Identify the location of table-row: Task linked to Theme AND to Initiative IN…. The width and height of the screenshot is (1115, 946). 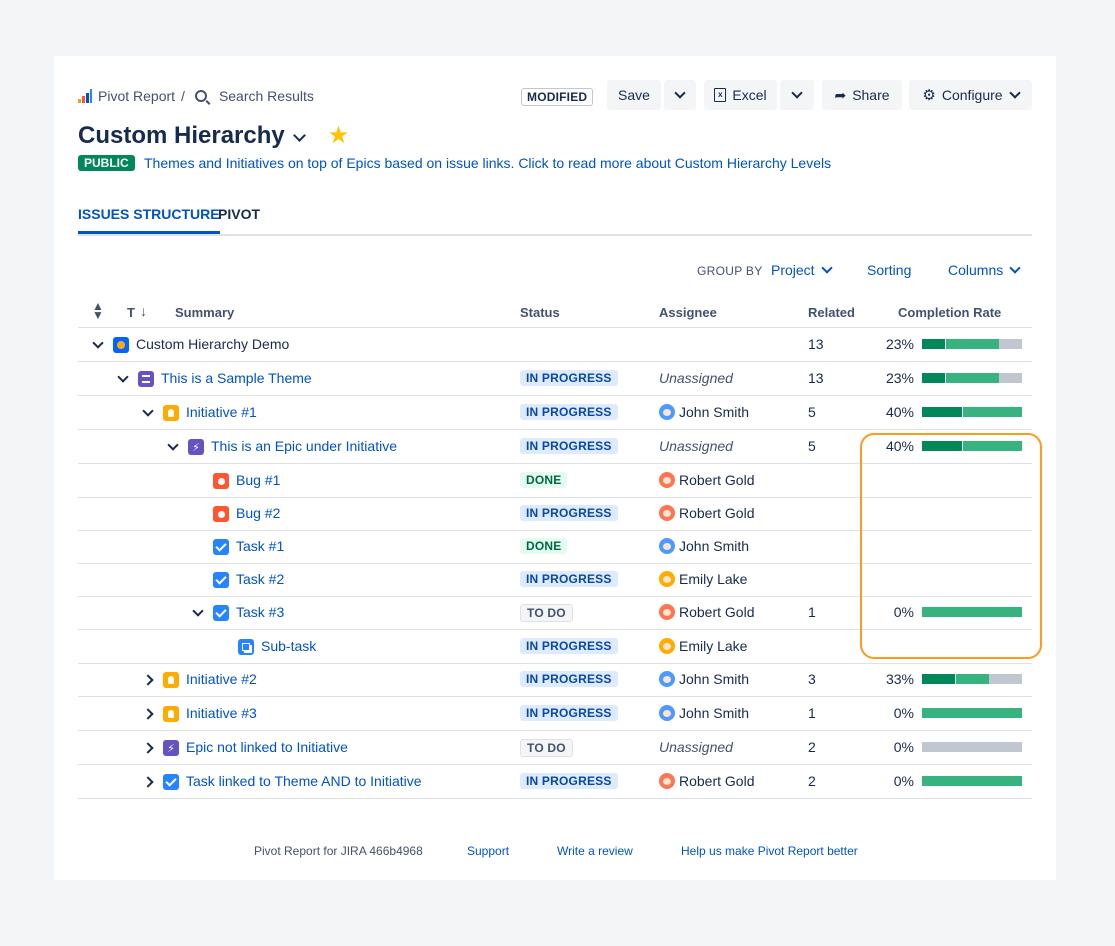
(555, 782).